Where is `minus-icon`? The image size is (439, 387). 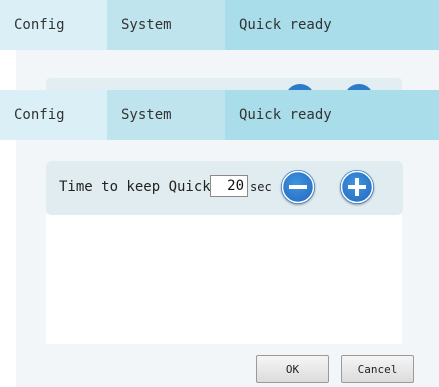
minus-icon is located at coordinates (298, 187).